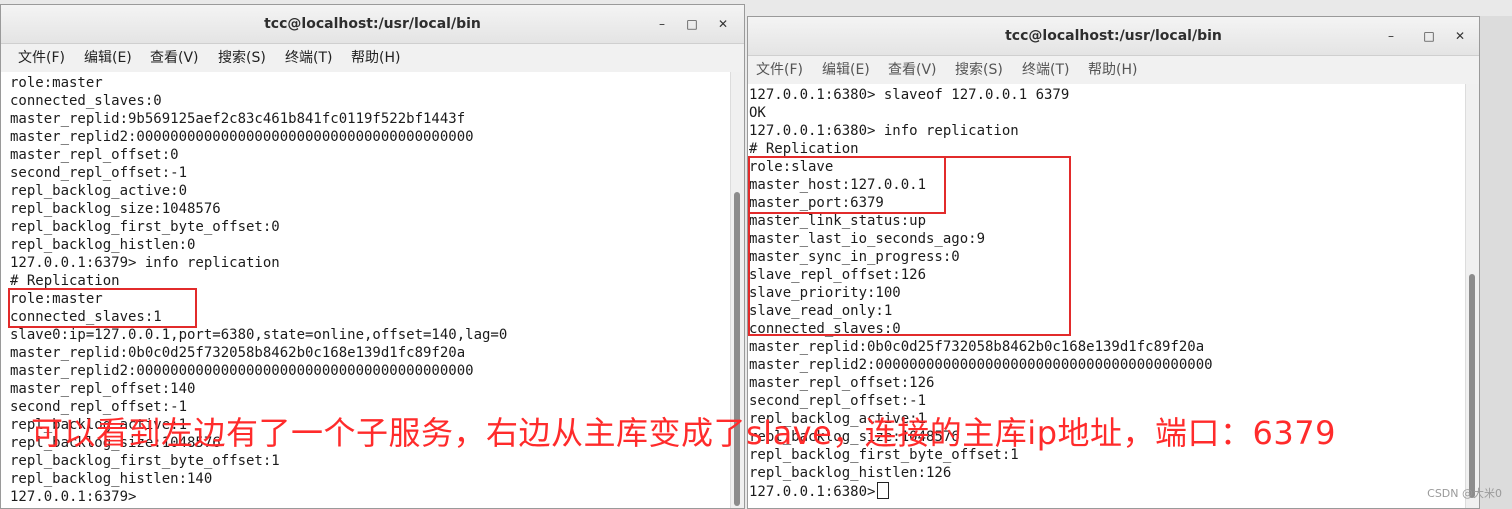 The image size is (1512, 509). What do you see at coordinates (662, 24) in the screenshot?
I see `left-minimize-button: –` at bounding box center [662, 24].